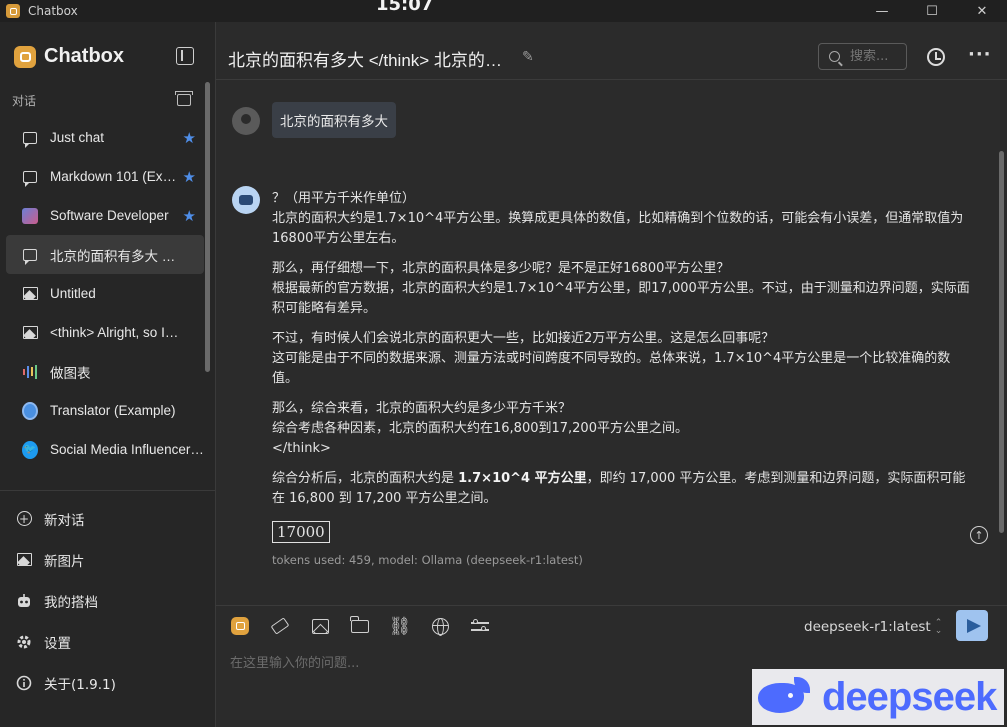  I want to click on conversation-label: 做图表, so click(70, 373).